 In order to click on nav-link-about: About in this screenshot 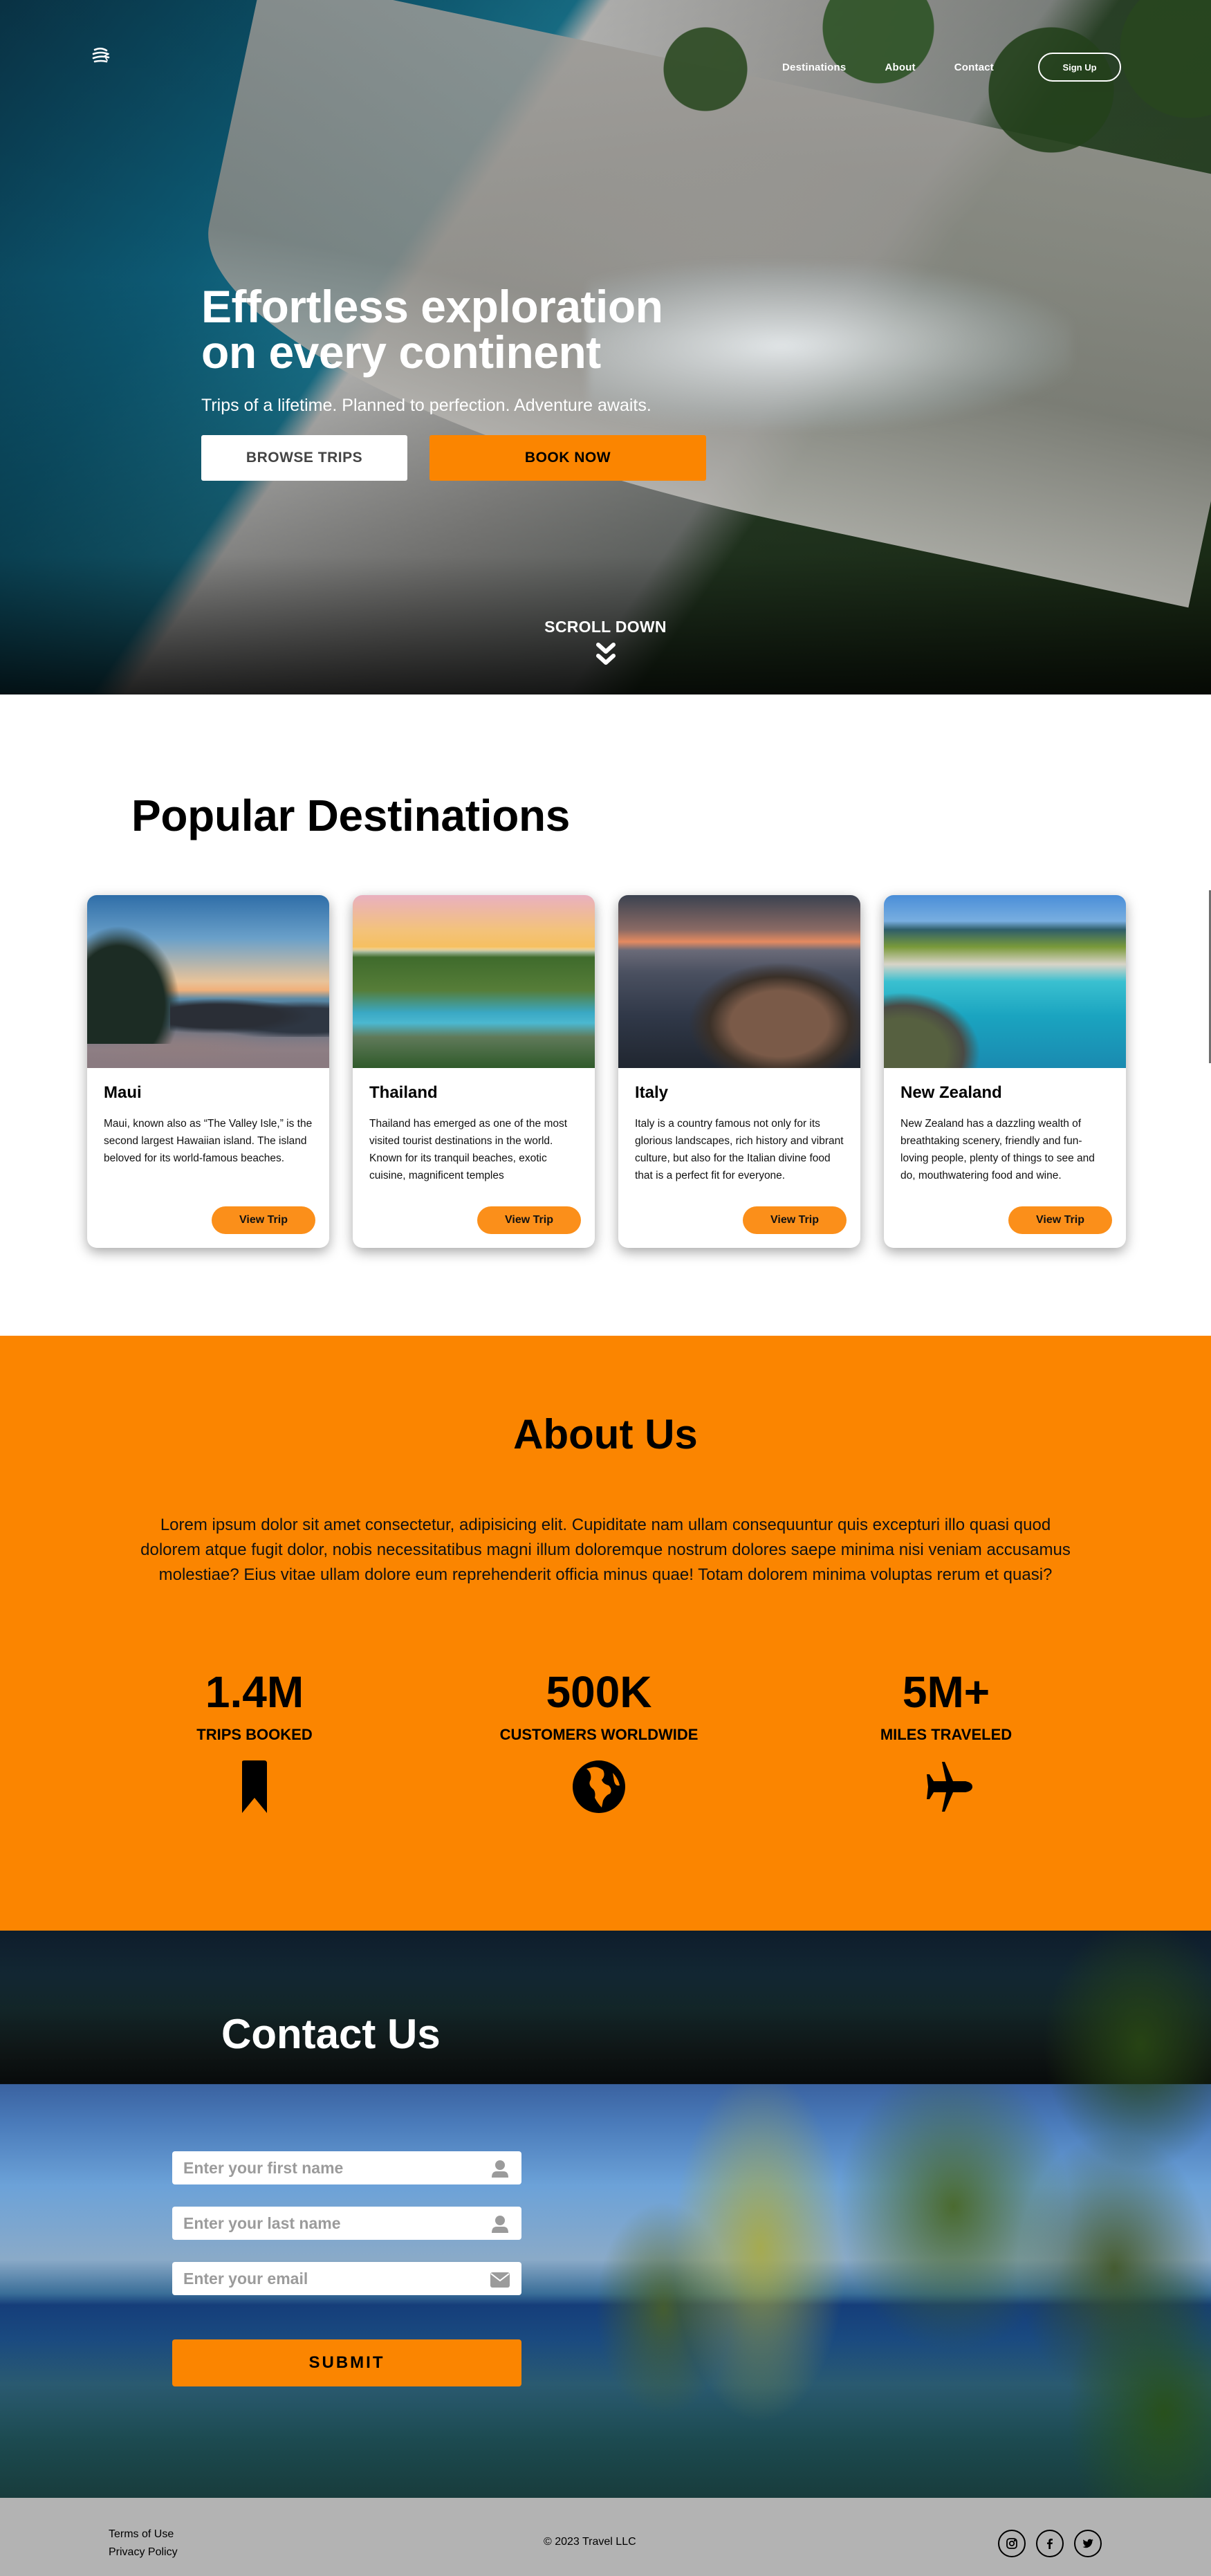, I will do `click(900, 67)`.